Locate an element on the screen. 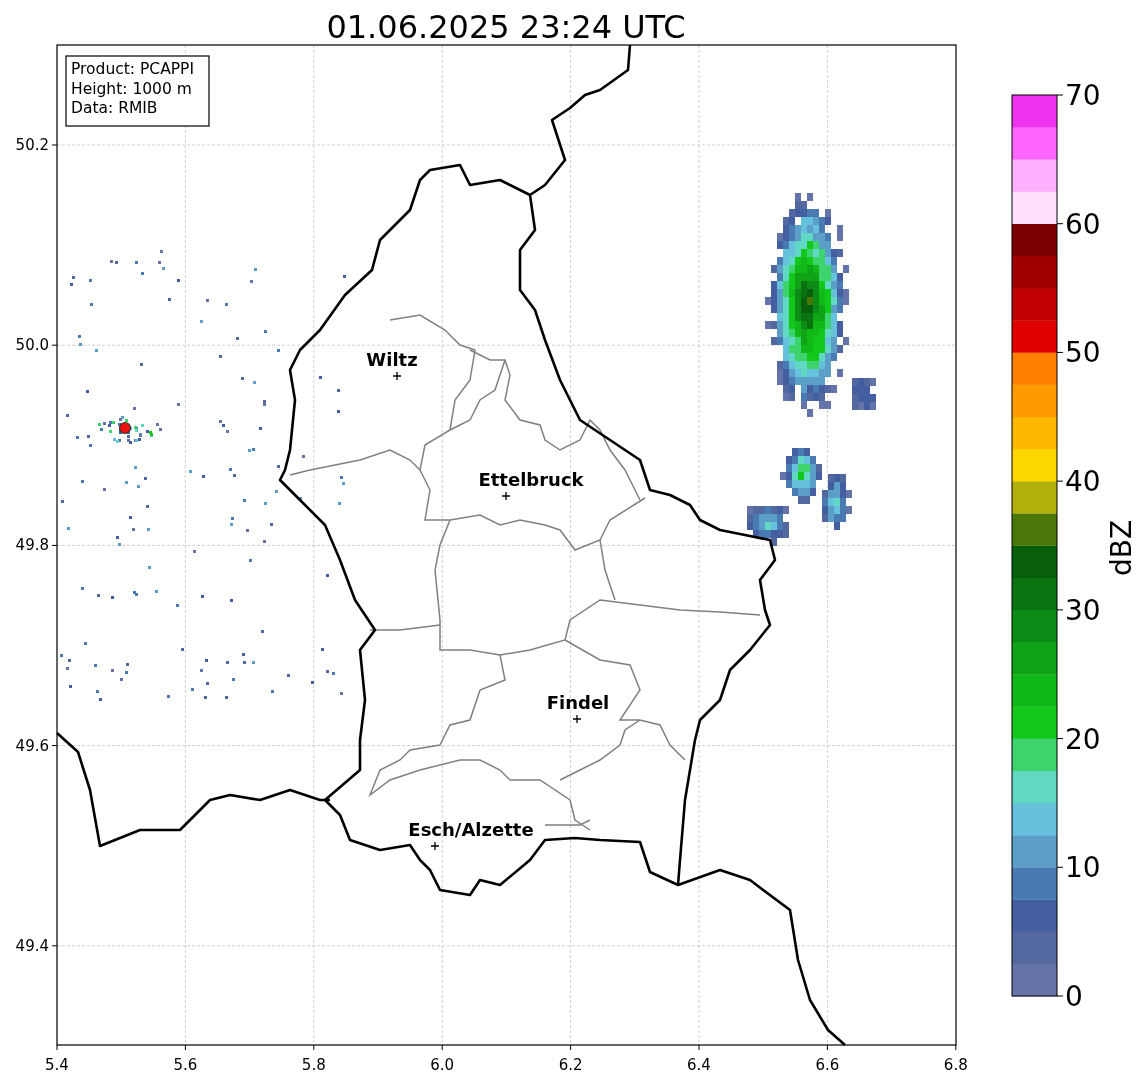 The height and width of the screenshot is (1084, 1145). colorbar-tick-label: 0 is located at coordinates (1074, 996).